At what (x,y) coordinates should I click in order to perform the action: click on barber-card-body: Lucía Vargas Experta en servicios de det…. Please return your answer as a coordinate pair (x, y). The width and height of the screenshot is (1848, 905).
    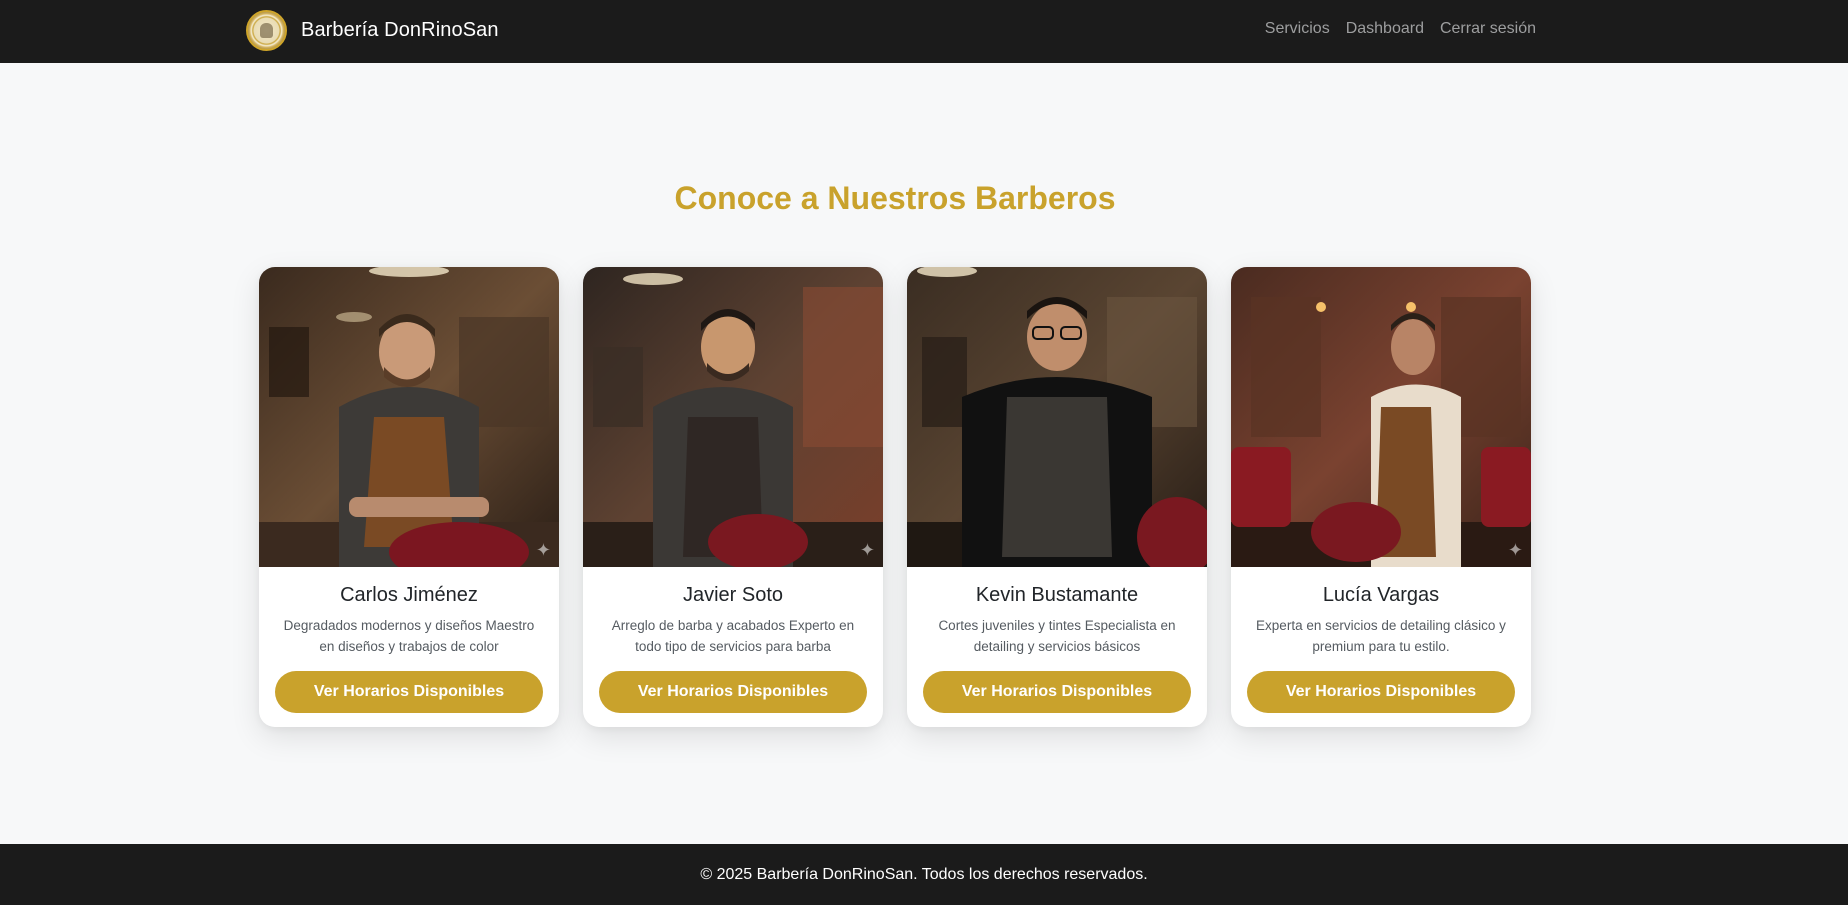
    Looking at the image, I should click on (1381, 640).